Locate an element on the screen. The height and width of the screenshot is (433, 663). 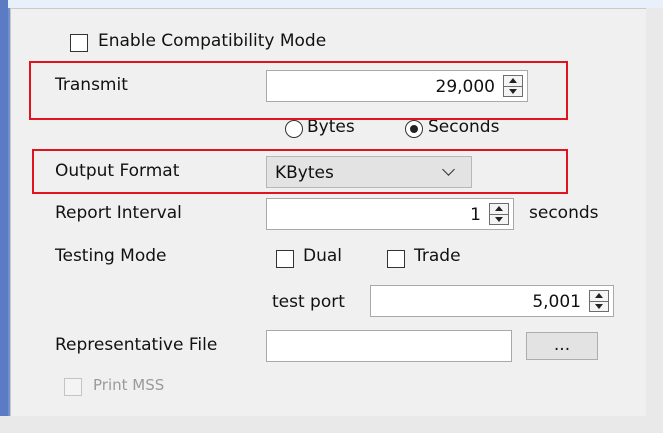
testing-mode-dual-label: Dual is located at coordinates (323, 256).